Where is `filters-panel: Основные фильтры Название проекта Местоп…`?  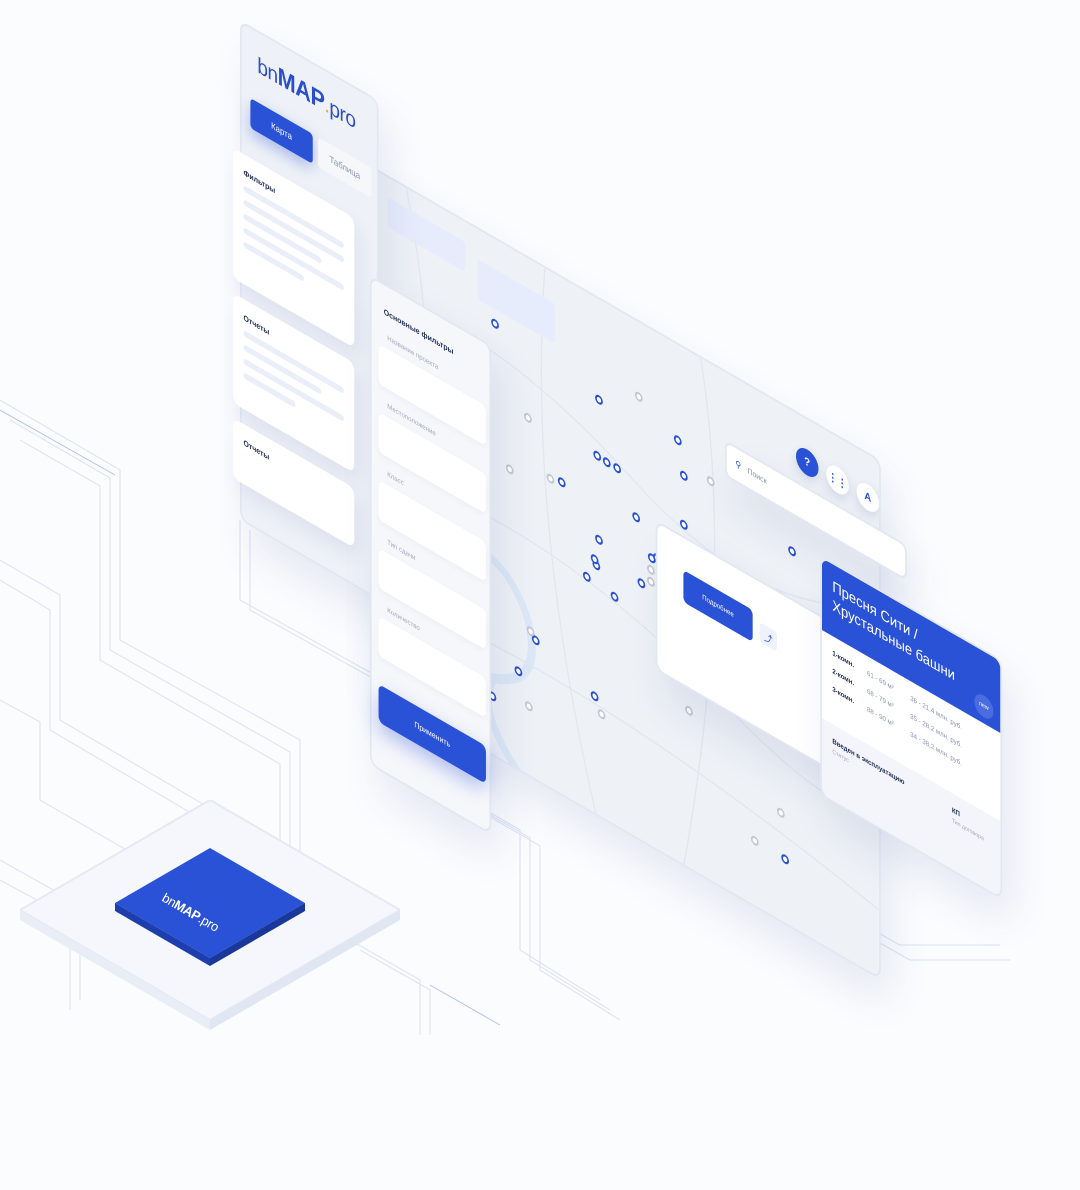
filters-panel: Основные фильтры Название проекта Местоп… is located at coordinates (430, 555).